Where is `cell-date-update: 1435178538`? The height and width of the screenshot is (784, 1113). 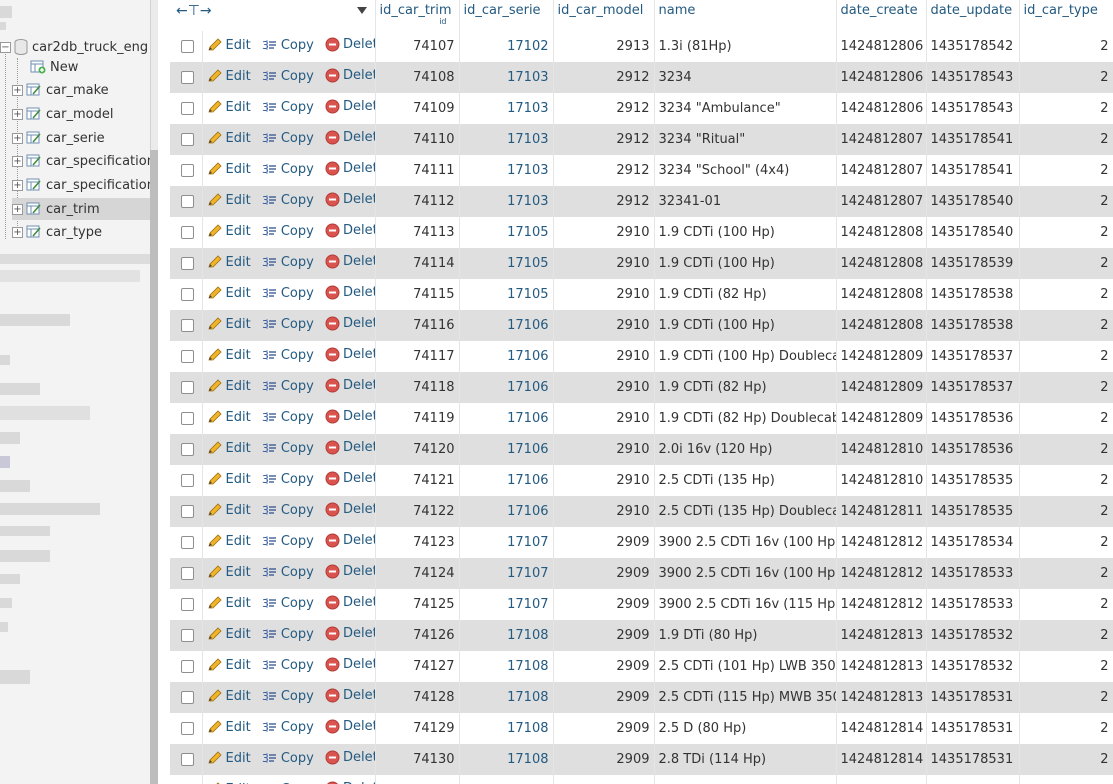 cell-date-update: 1435178538 is located at coordinates (973, 325).